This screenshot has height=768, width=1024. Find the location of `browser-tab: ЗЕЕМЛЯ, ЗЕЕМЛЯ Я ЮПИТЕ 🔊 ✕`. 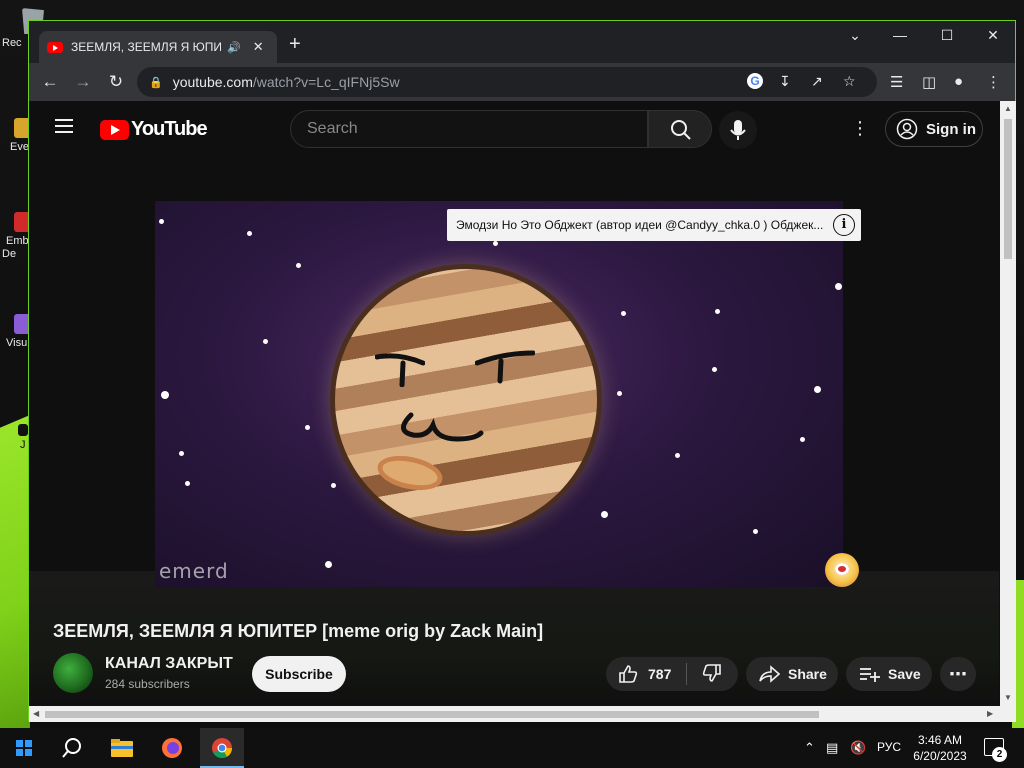

browser-tab: ЗЕЕМЛЯ, ЗЕЕМЛЯ Я ЮПИТЕ 🔊 ✕ is located at coordinates (158, 47).